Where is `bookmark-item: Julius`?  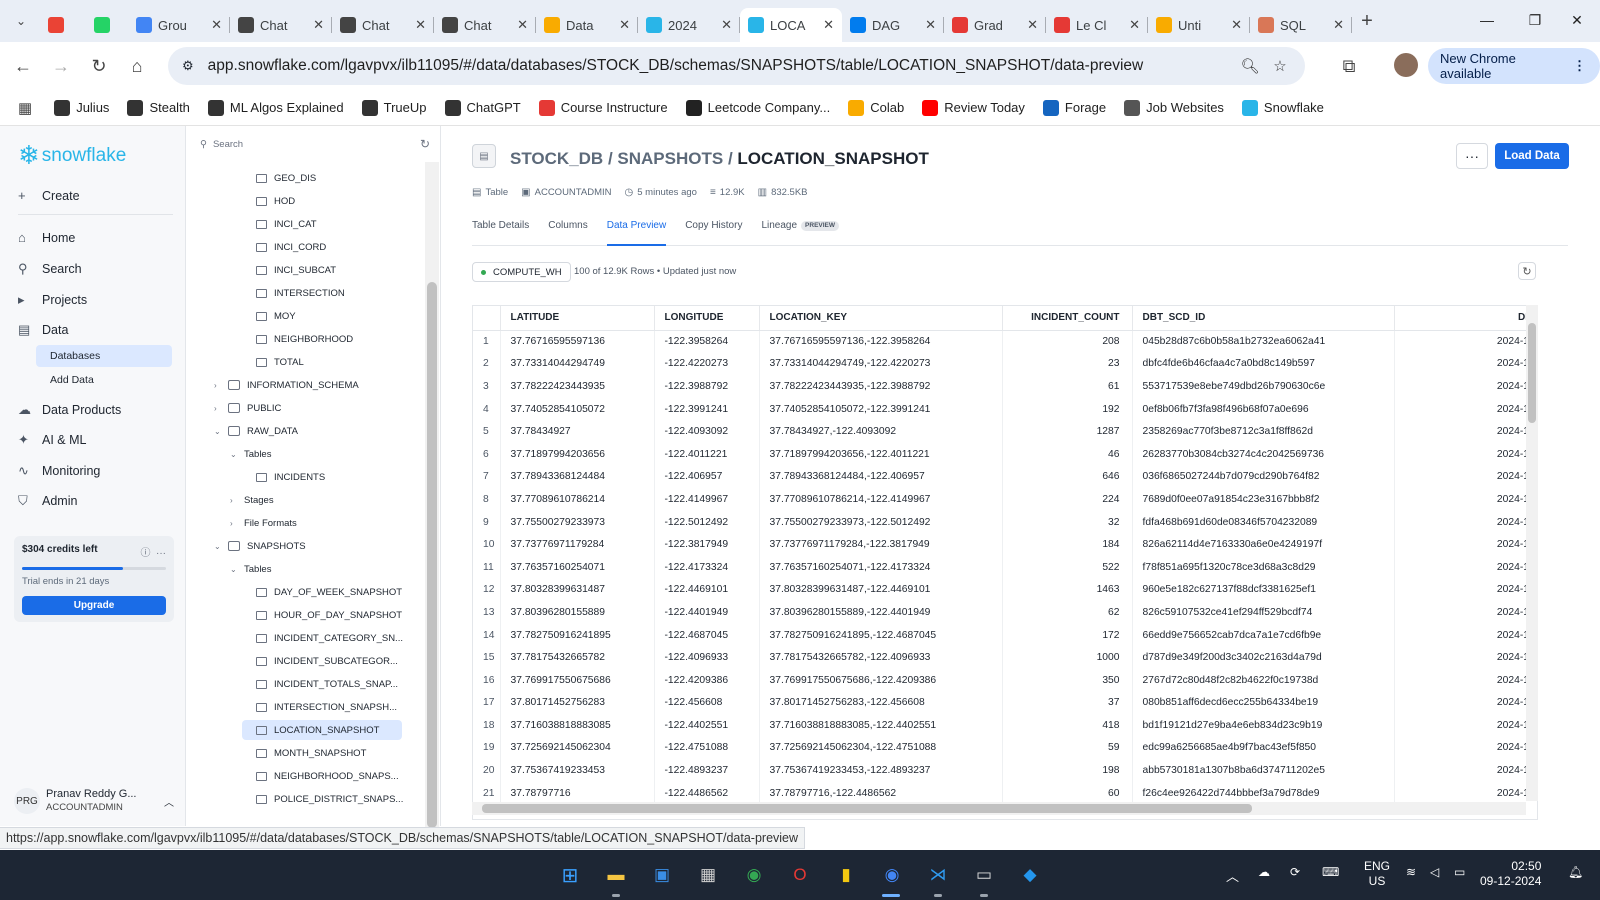 bookmark-item: Julius is located at coordinates (81, 107).